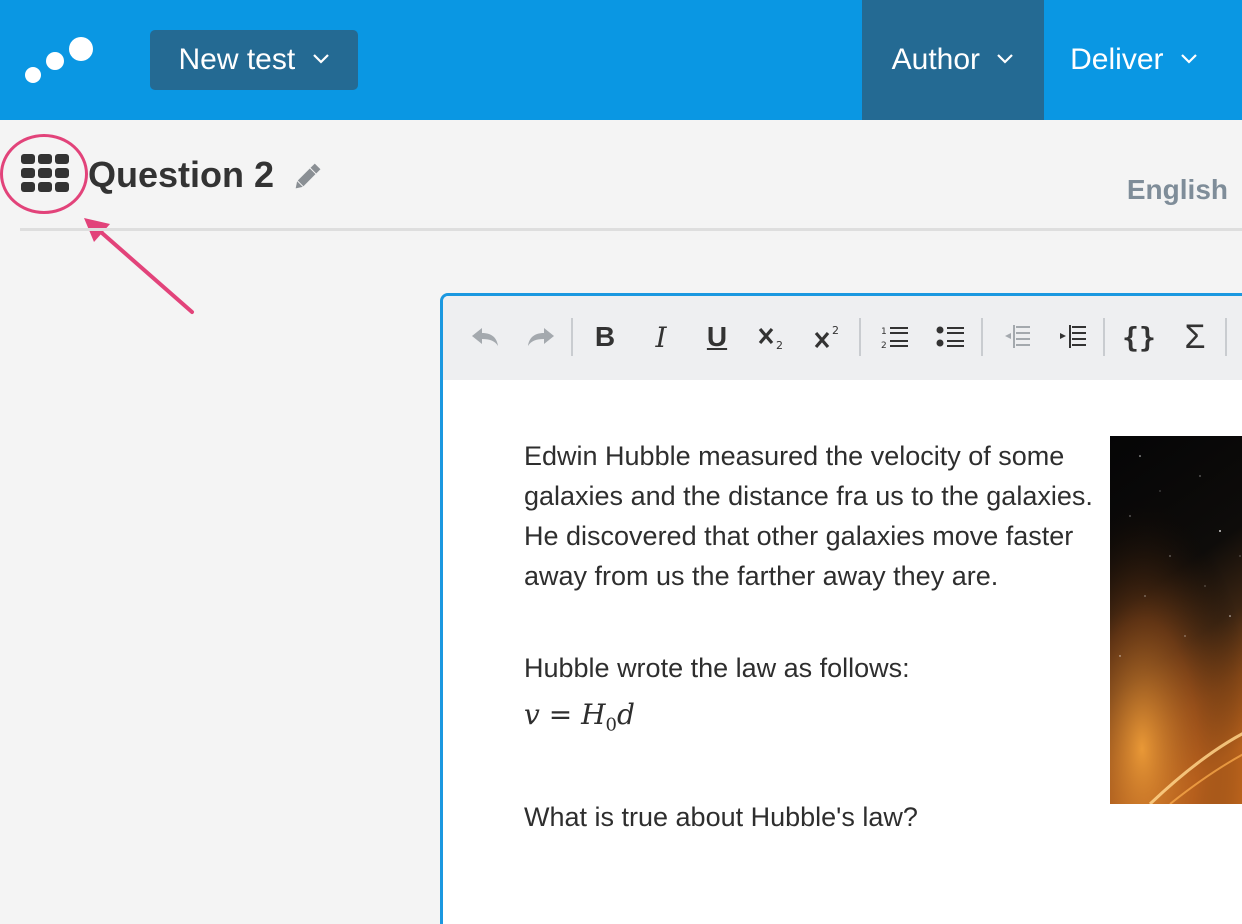 Image resolution: width=1242 pixels, height=924 pixels. I want to click on question-paragraph-2: Hubble wrote the law as follows:, so click(717, 668).